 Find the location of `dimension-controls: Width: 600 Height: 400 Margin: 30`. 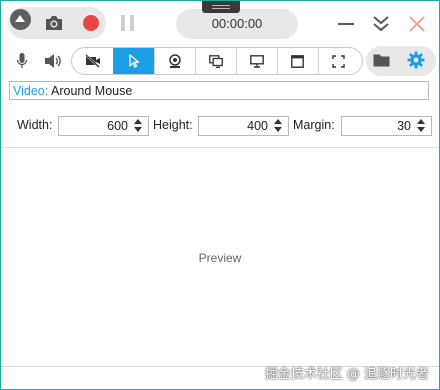

dimension-controls: Width: 600 Height: 400 Margin: 30 is located at coordinates (220, 126).